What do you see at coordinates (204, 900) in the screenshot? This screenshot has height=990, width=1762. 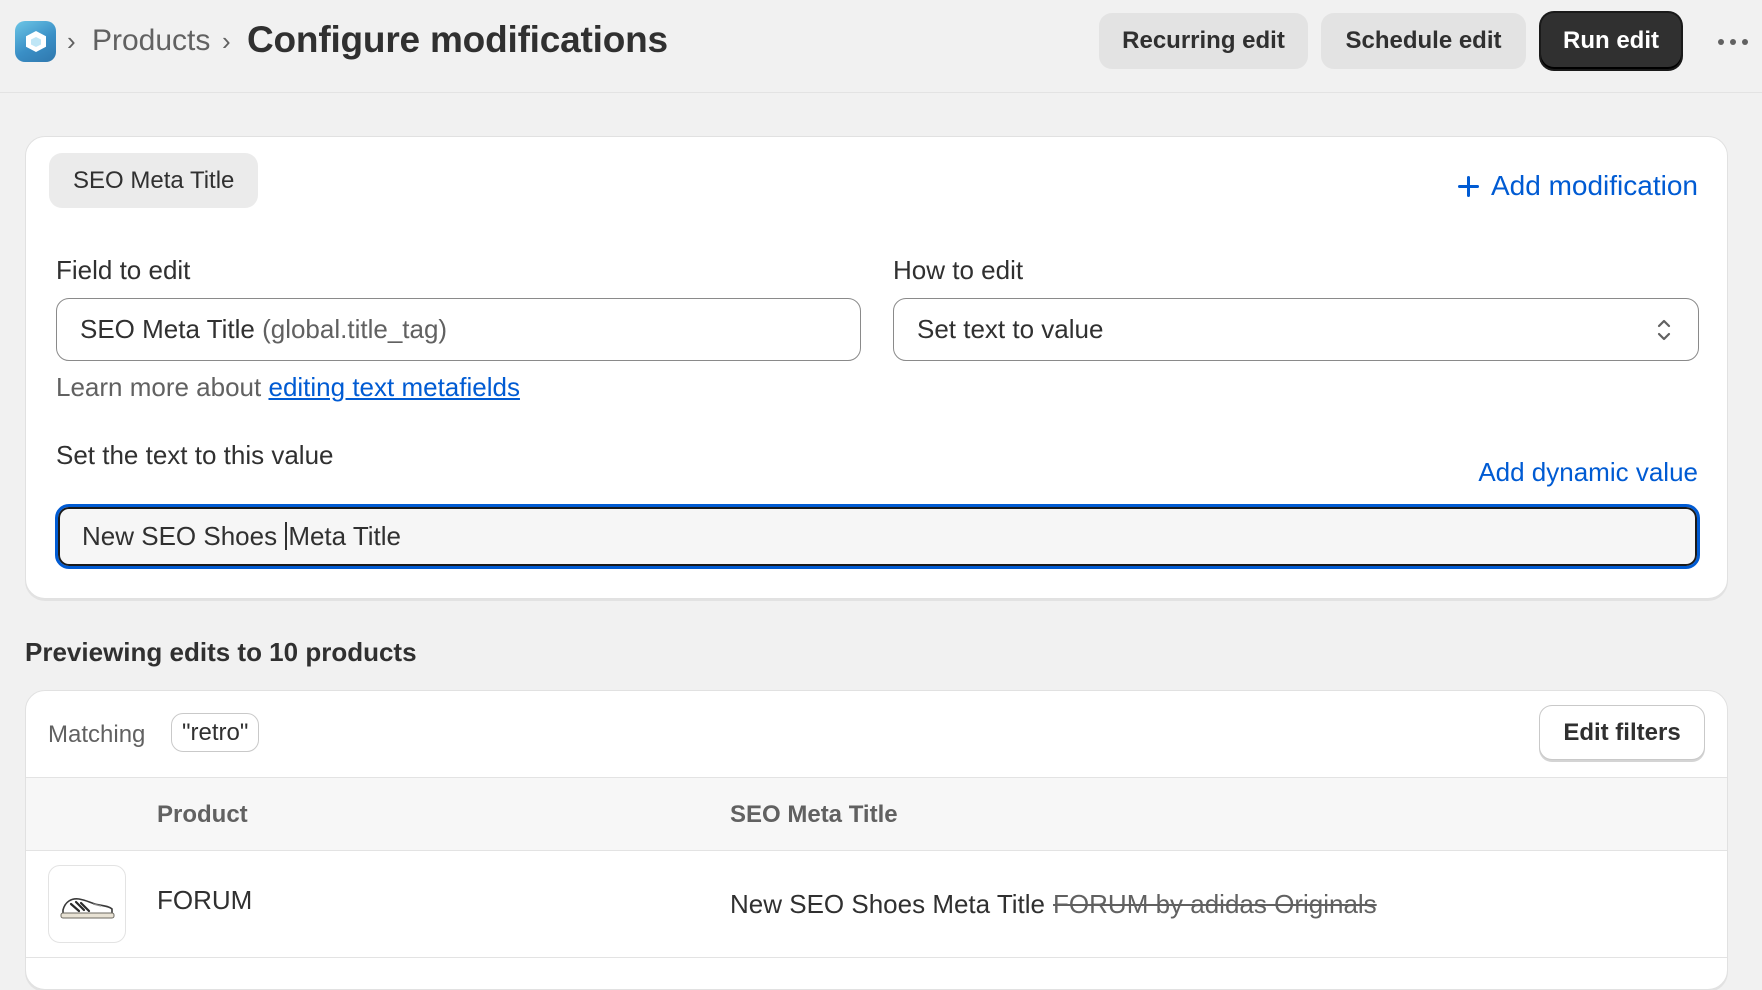 I see `product-name: FORUM` at bounding box center [204, 900].